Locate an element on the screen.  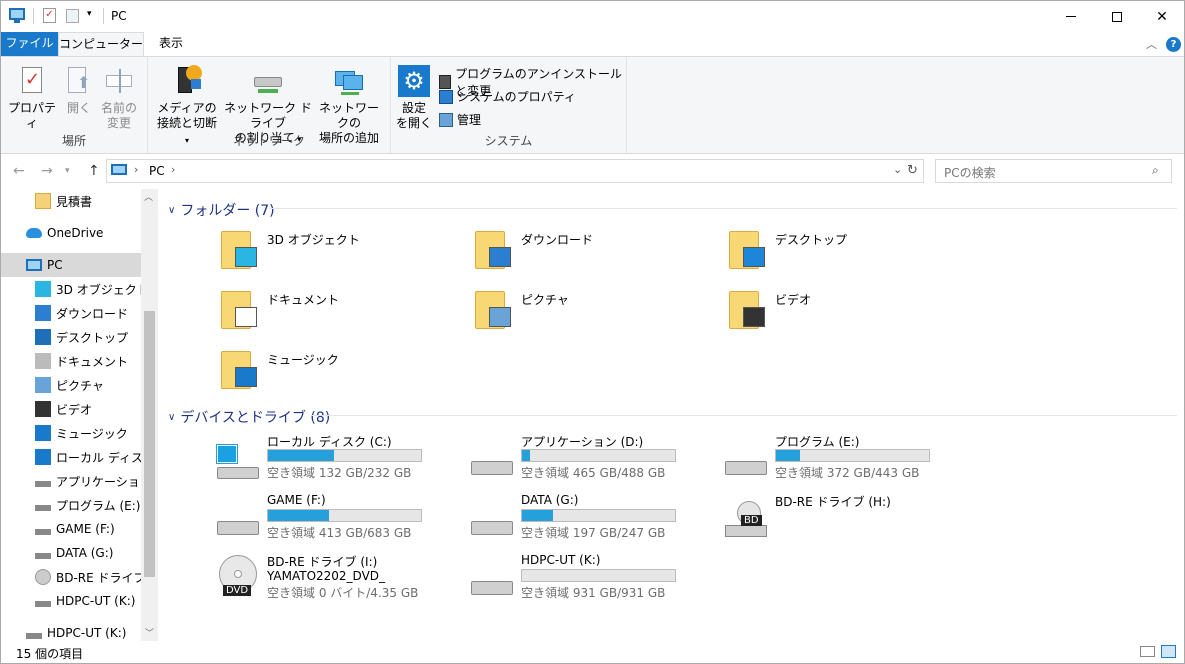
address-bar: › PC › ⌄ ↻ is located at coordinates (515, 171).